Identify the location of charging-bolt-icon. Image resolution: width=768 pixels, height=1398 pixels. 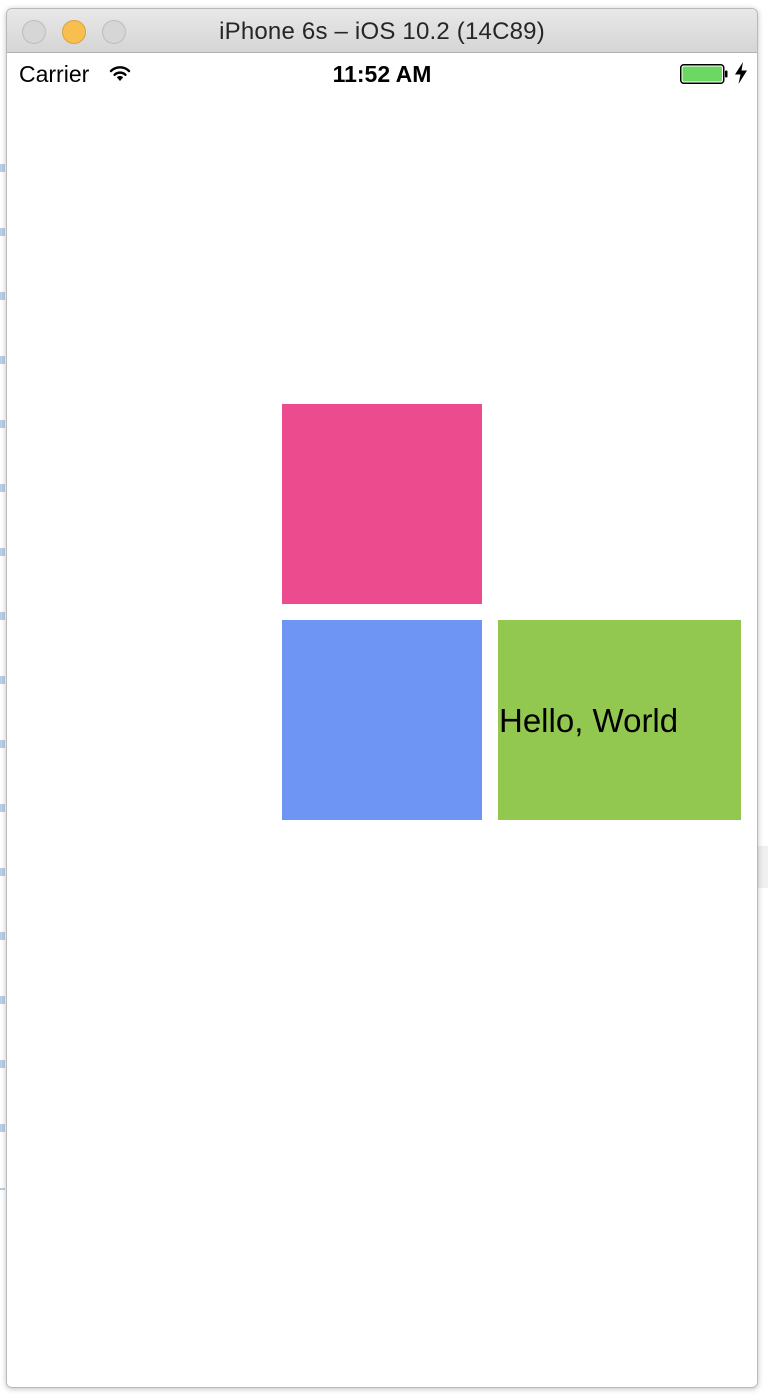
(741, 73).